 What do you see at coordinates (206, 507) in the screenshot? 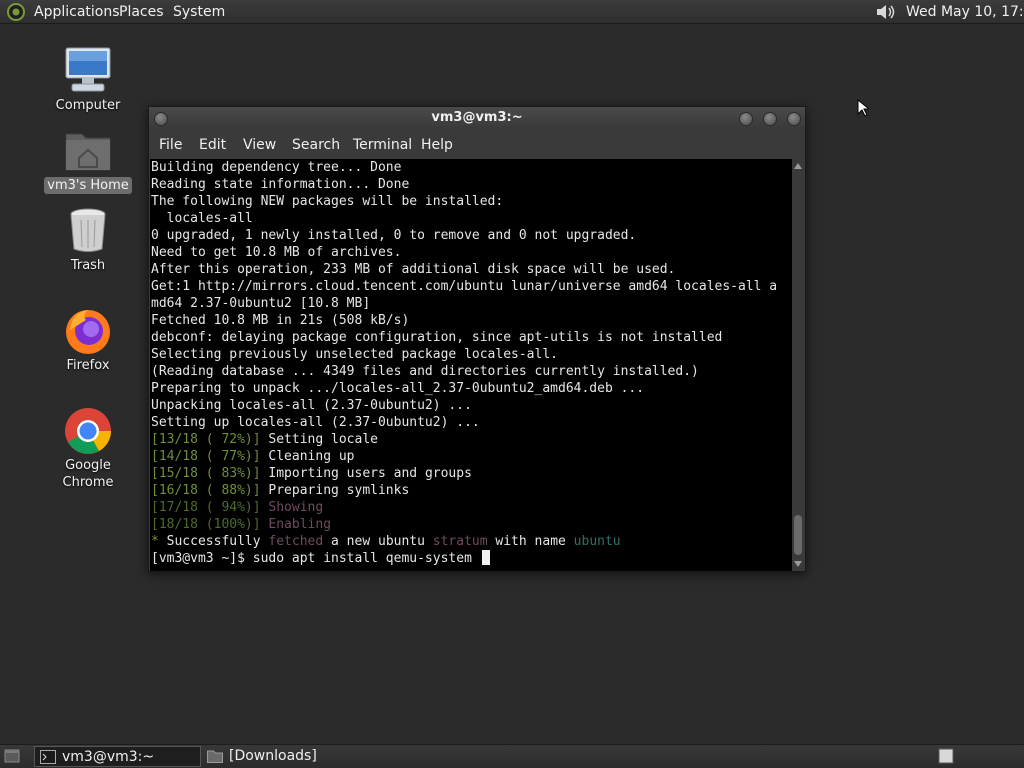
I see `progress-prefix: [17/18 ( 94%)]` at bounding box center [206, 507].